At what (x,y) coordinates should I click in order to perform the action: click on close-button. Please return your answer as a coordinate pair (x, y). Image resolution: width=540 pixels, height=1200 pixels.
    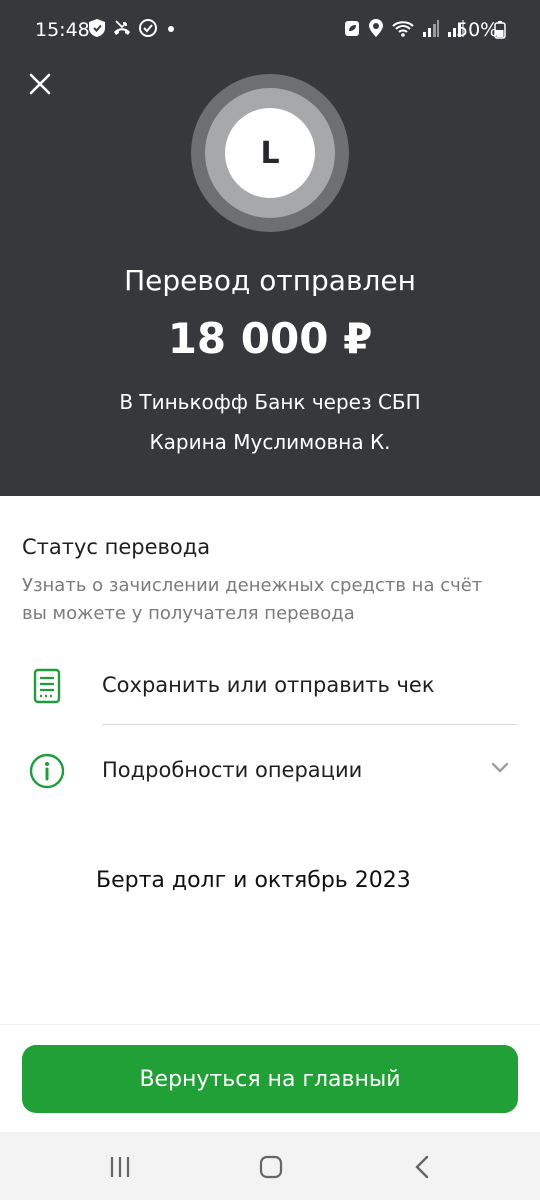
    Looking at the image, I should click on (40, 84).